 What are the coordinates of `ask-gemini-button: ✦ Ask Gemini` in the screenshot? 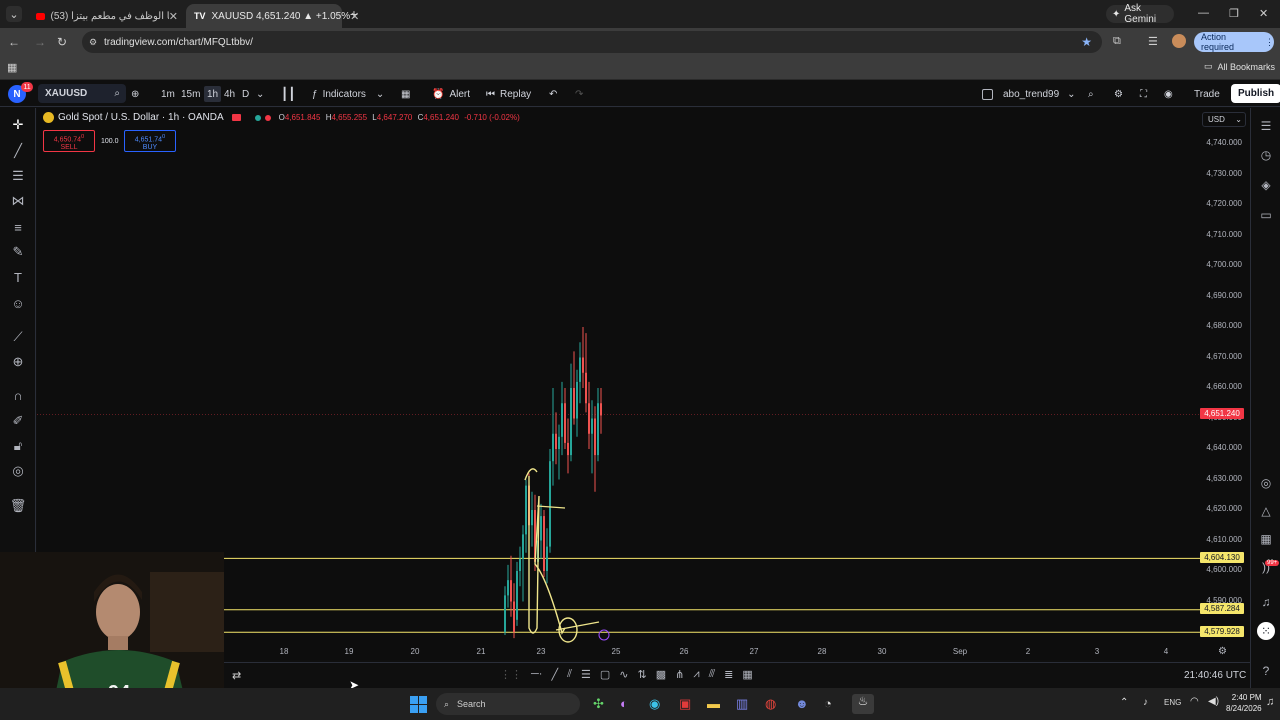 It's located at (1140, 14).